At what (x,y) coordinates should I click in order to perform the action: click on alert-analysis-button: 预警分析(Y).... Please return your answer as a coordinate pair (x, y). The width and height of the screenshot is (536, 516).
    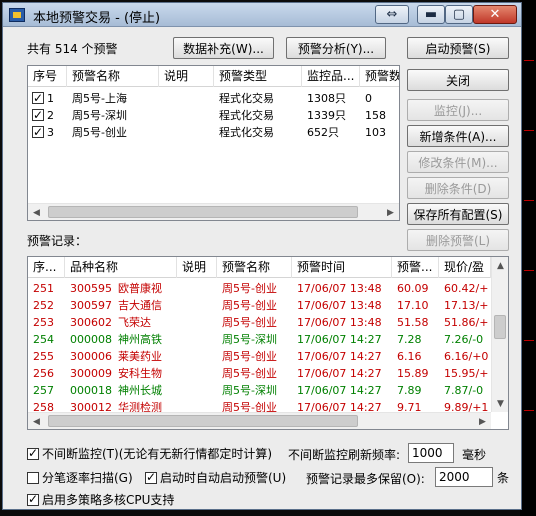
    Looking at the image, I should click on (336, 48).